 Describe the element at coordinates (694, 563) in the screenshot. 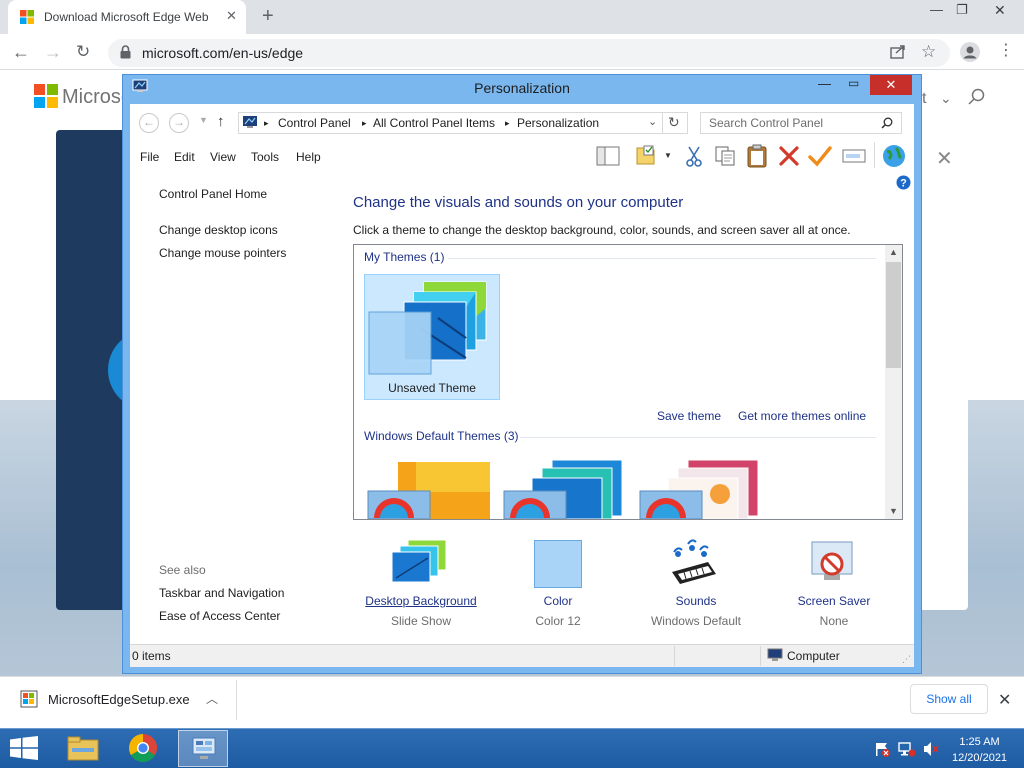

I see `sounds-piano-icon` at that location.